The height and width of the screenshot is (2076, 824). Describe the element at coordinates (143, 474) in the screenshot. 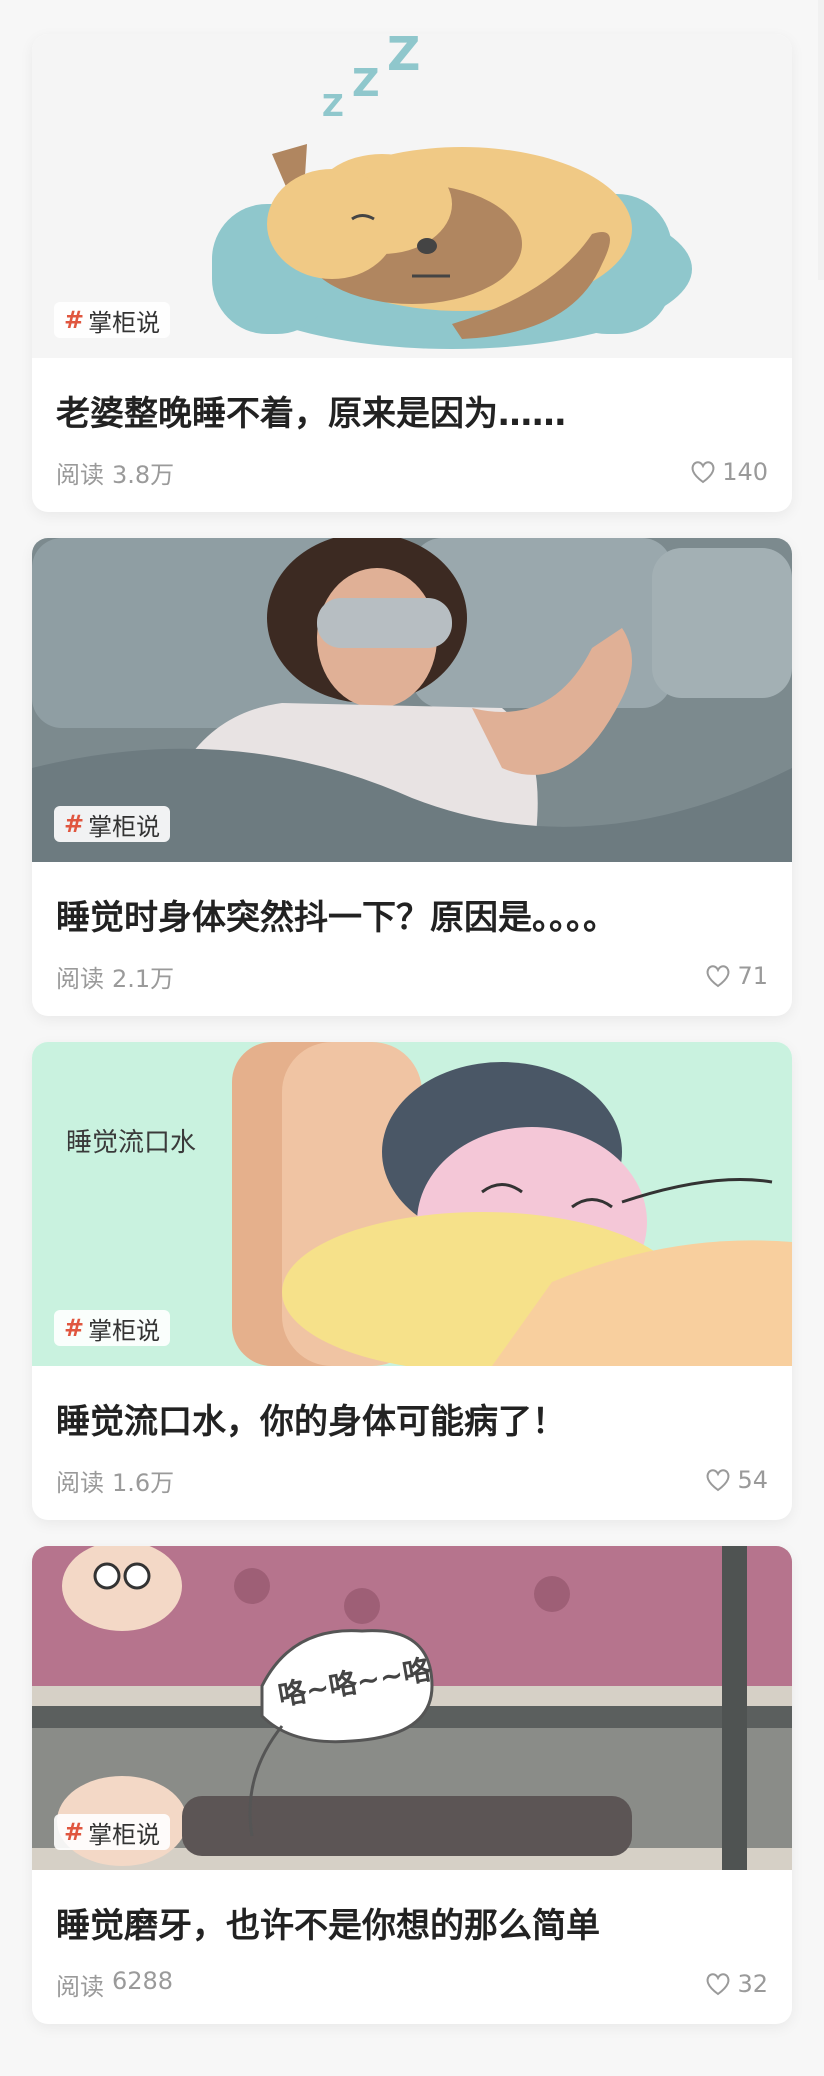

I see `read-value: 3.8万` at that location.